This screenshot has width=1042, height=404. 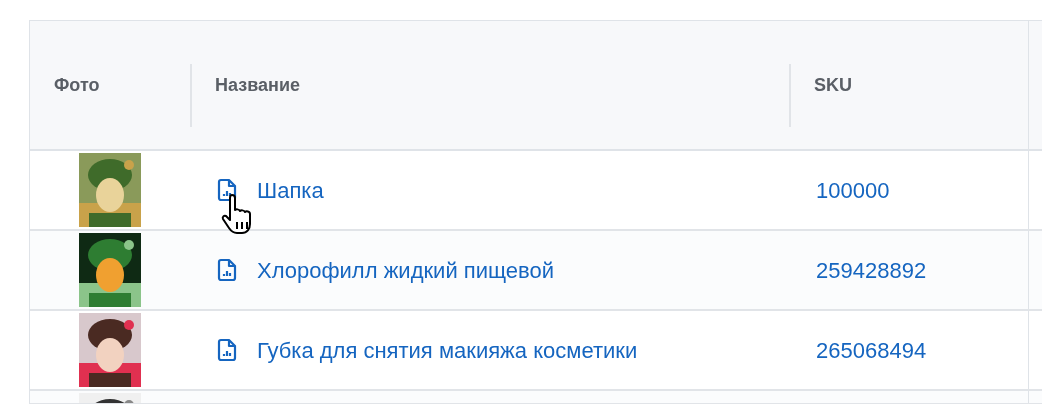 What do you see at coordinates (257, 85) in the screenshot?
I see `column-header: Название` at bounding box center [257, 85].